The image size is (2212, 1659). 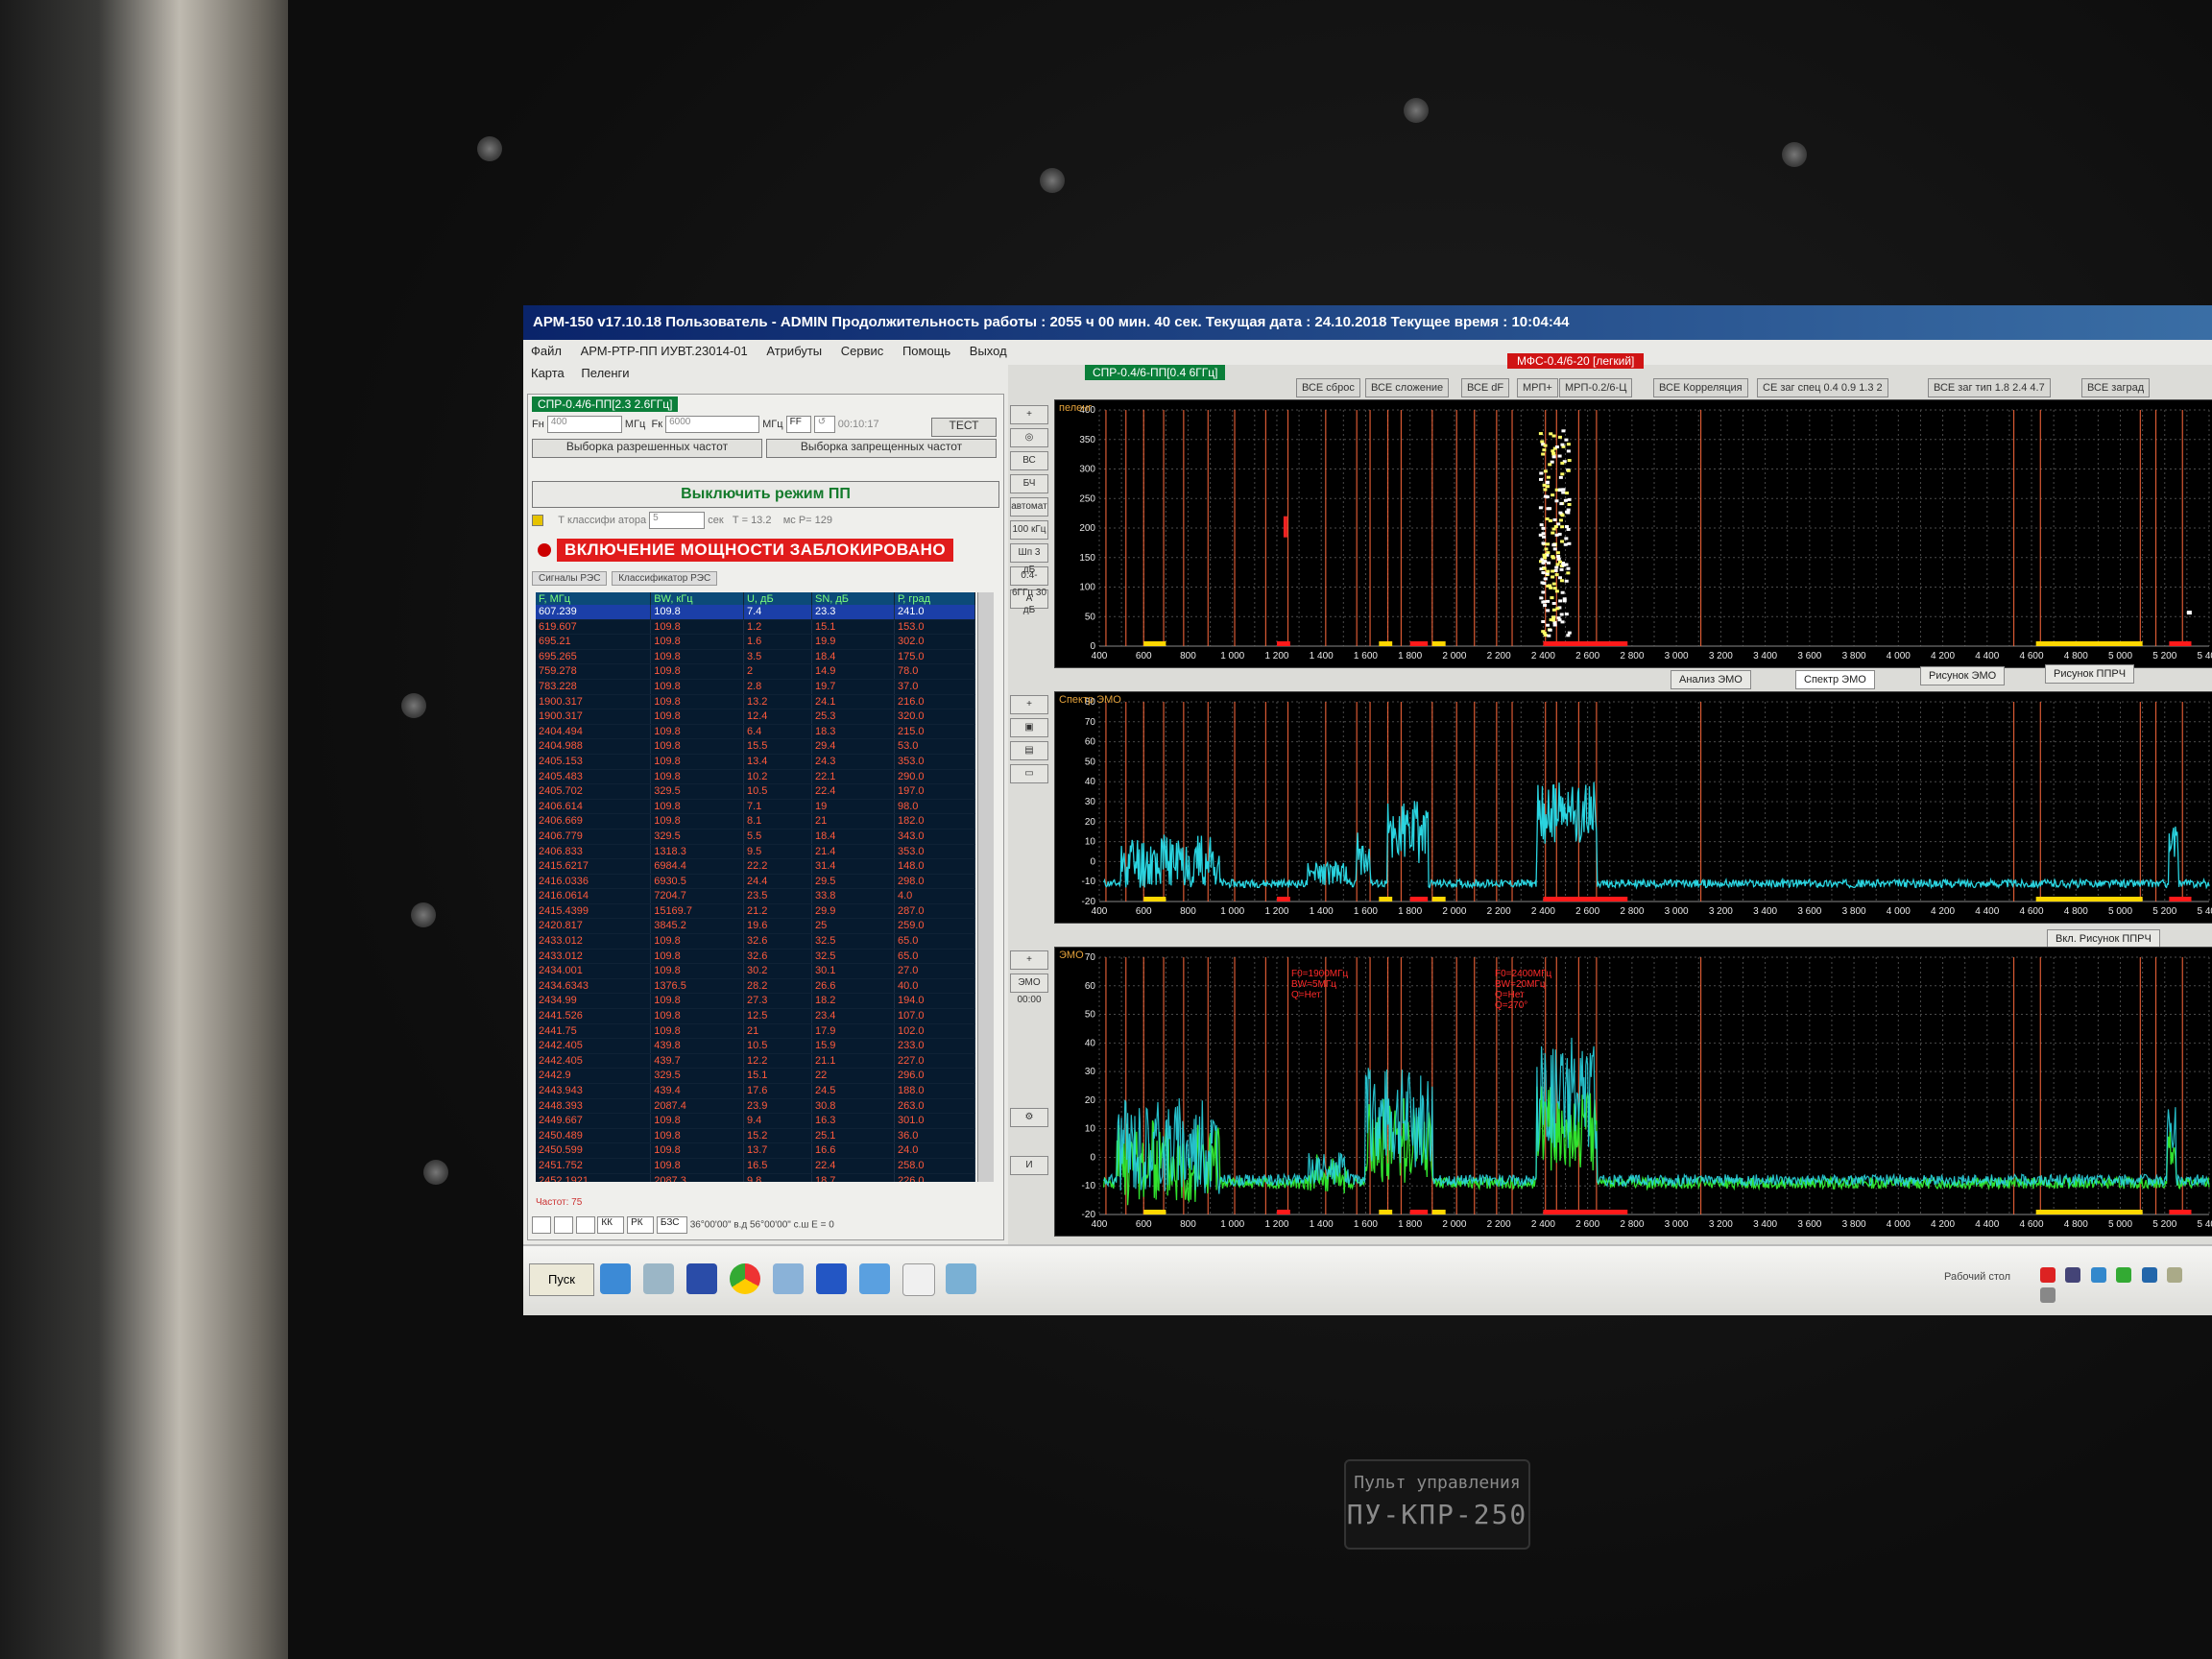 What do you see at coordinates (1029, 1165) in the screenshot?
I see `i-button: И` at bounding box center [1029, 1165].